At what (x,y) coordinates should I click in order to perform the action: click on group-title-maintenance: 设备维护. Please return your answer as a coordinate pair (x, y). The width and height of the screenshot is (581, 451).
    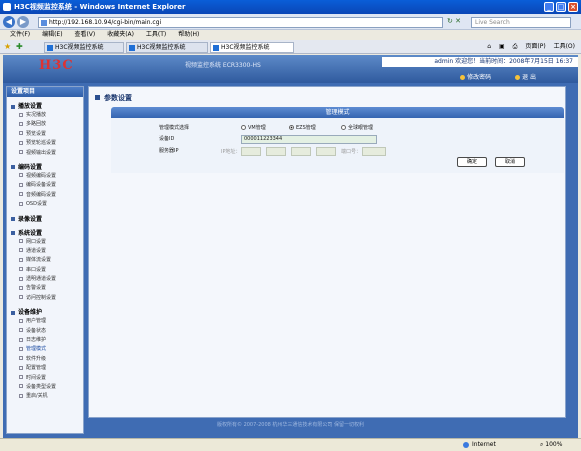
    Looking at the image, I should click on (45, 313).